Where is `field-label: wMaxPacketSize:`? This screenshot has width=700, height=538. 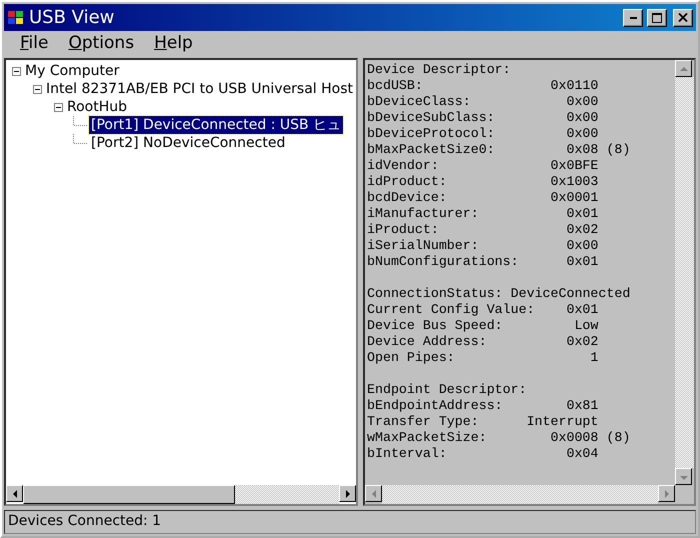
field-label: wMaxPacketSize: is located at coordinates (427, 438).